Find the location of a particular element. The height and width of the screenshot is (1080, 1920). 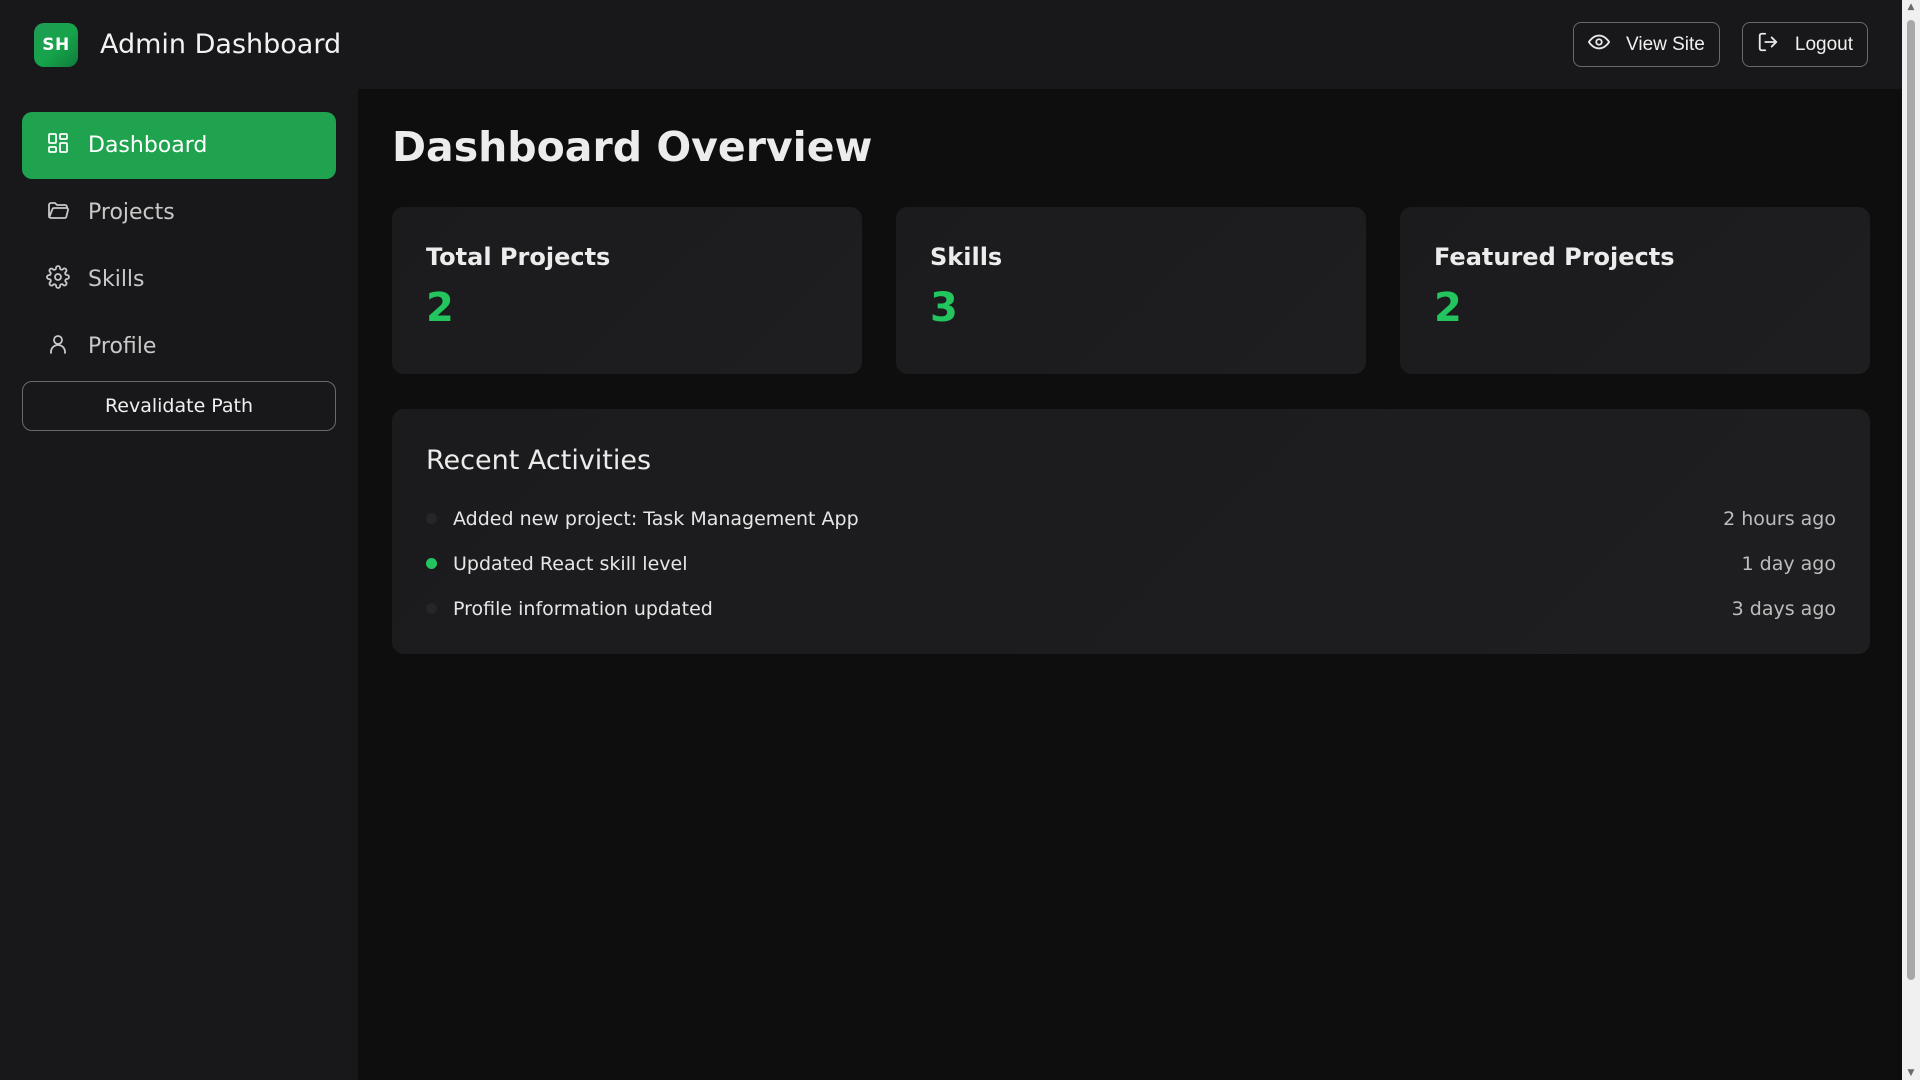

activity-time: 3 days ago is located at coordinates (1783, 608).